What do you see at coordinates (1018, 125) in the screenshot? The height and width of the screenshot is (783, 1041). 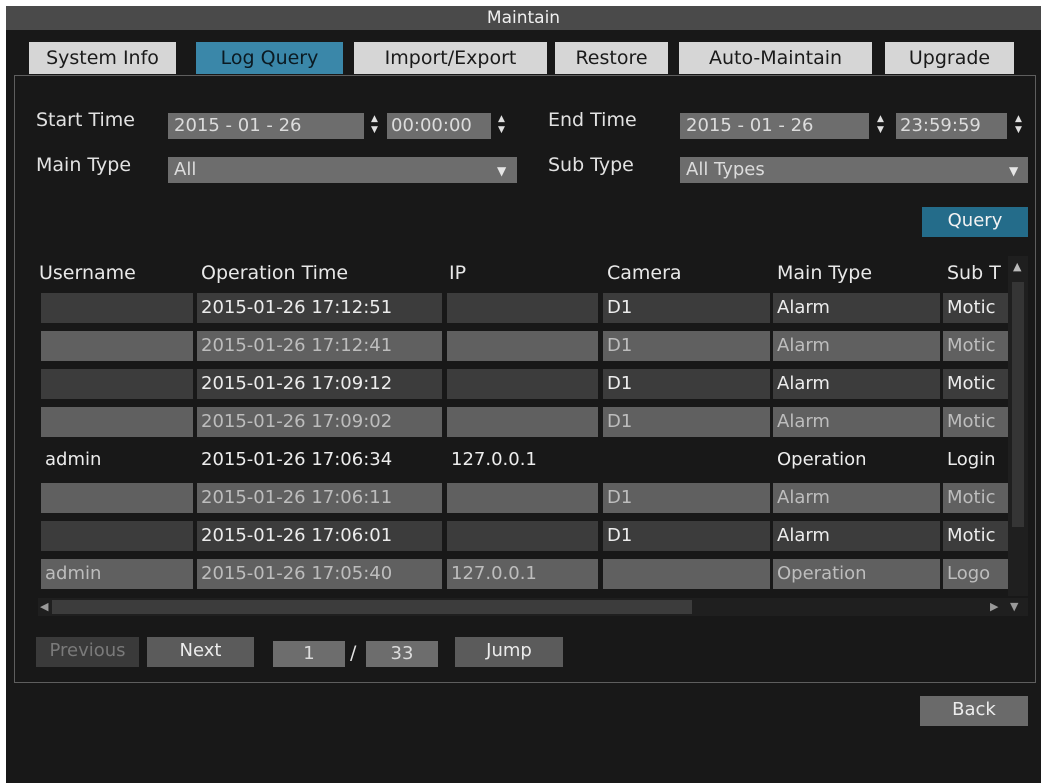 I see `end-clock-spinner: ▲ ▼` at bounding box center [1018, 125].